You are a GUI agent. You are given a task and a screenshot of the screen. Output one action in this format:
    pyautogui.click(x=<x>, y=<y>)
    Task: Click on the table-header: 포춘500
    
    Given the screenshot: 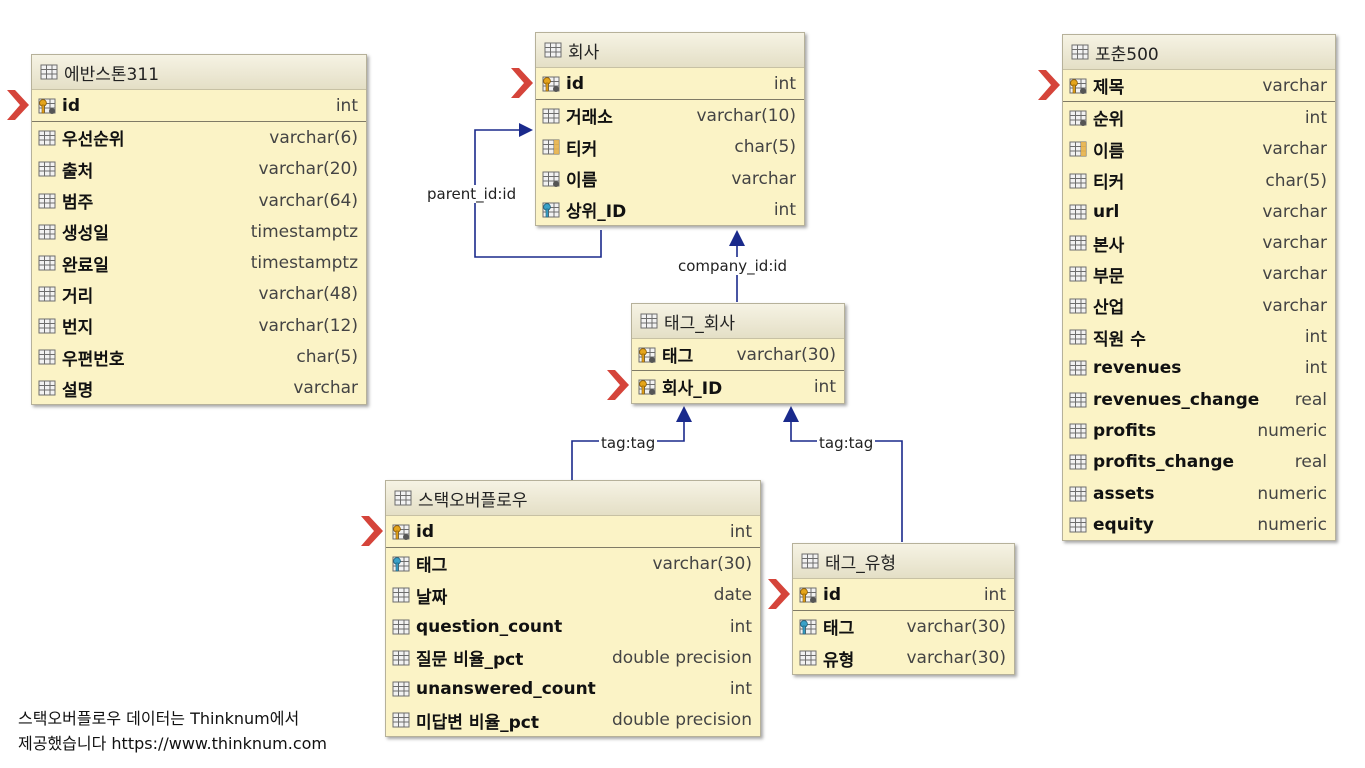 What is the action you would take?
    pyautogui.click(x=1199, y=52)
    